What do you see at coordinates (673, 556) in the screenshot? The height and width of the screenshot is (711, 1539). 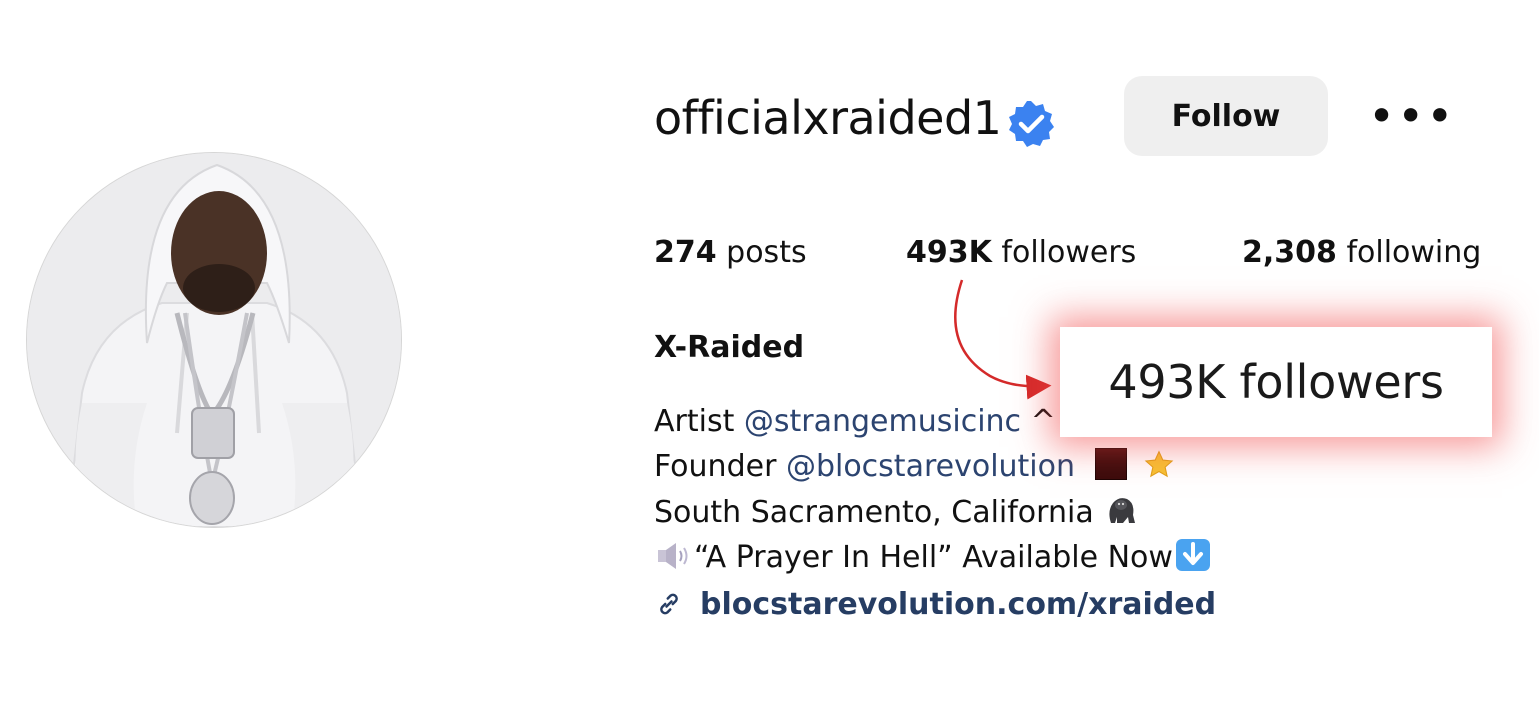 I see `speaker-emoji-icon` at bounding box center [673, 556].